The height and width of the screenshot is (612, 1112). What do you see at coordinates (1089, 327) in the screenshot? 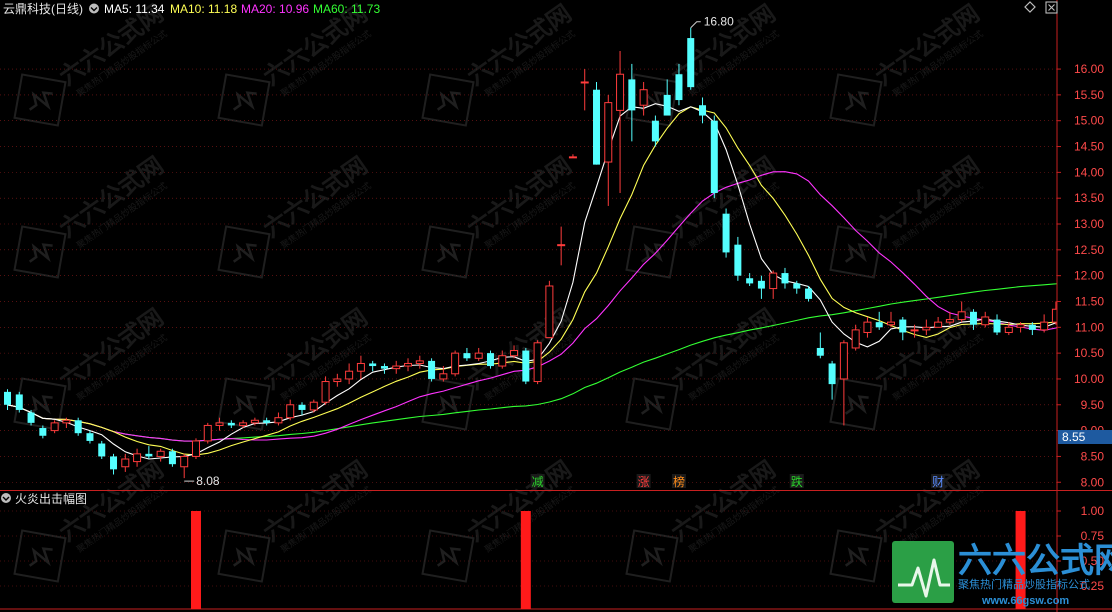
I see `y-tick-label: 11.00` at bounding box center [1089, 327].